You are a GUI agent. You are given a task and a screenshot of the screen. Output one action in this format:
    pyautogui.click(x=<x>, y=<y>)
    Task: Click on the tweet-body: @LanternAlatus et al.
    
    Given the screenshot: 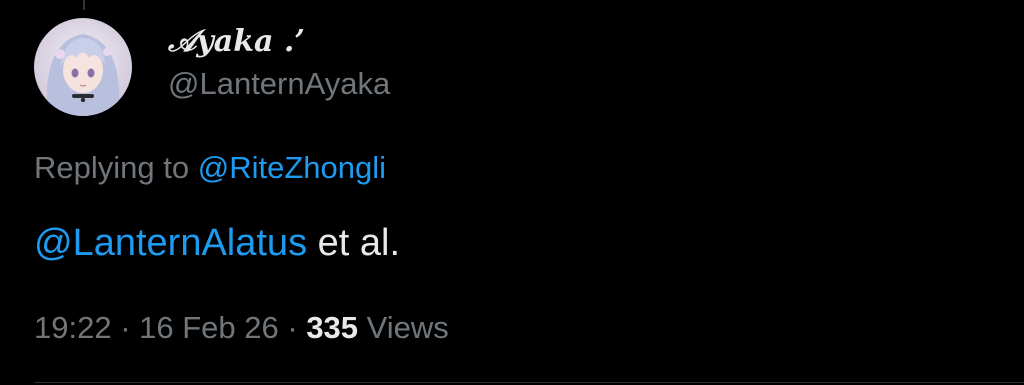 What is the action you would take?
    pyautogui.click(x=217, y=243)
    